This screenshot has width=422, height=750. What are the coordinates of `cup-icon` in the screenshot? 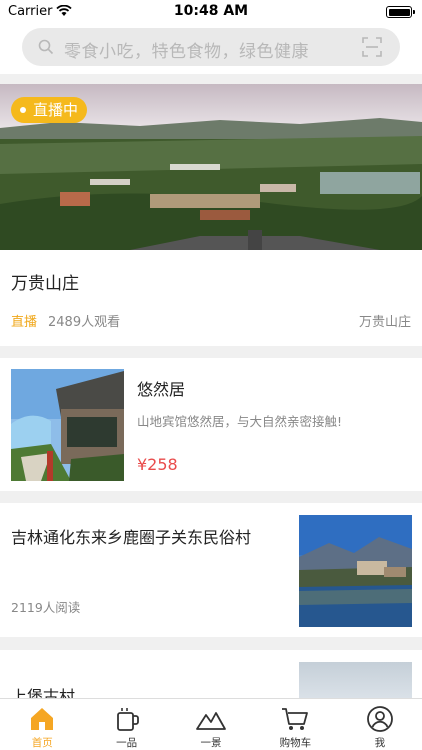 It's located at (127, 719).